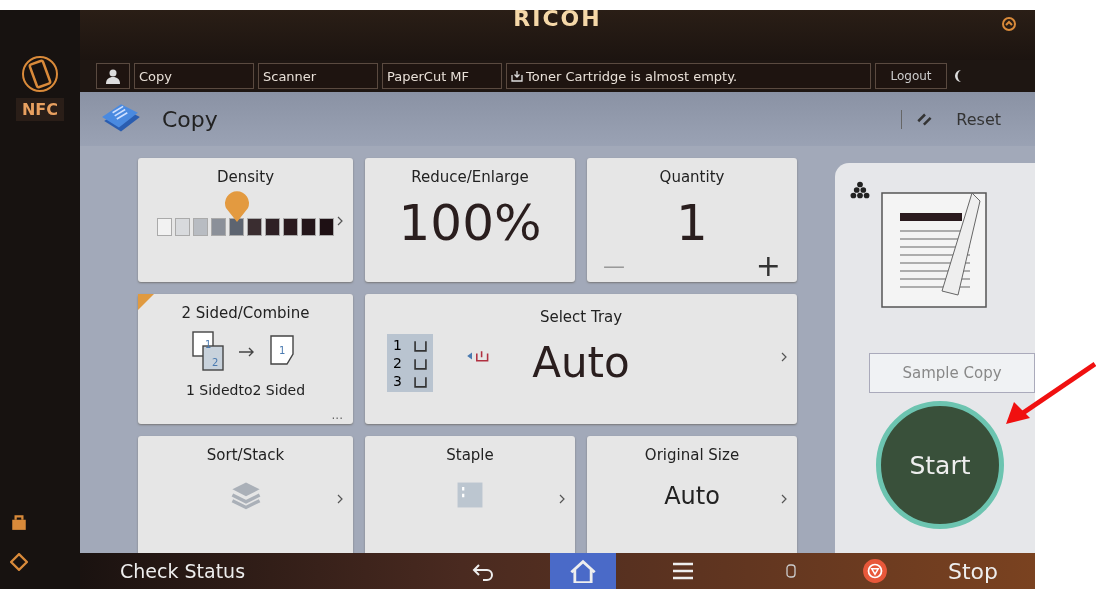 The image size is (1096, 589). What do you see at coordinates (911, 76) in the screenshot?
I see `logout-button: Logout` at bounding box center [911, 76].